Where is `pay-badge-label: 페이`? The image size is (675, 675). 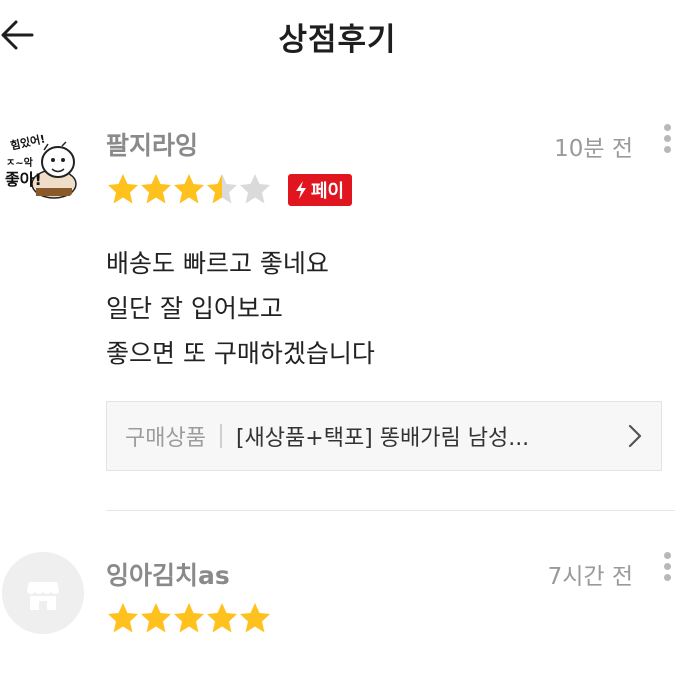 pay-badge-label: 페이 is located at coordinates (328, 191).